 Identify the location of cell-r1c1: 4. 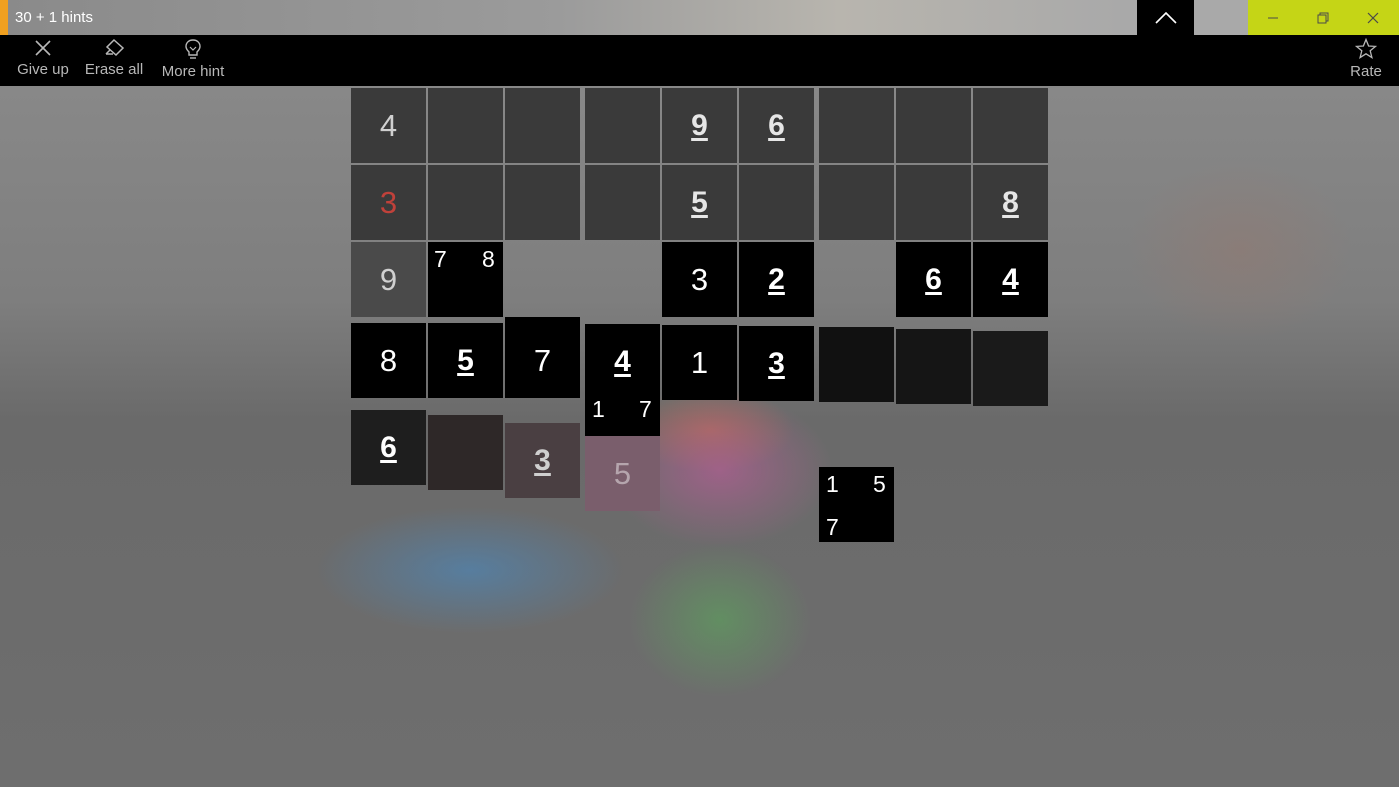
(388, 125).